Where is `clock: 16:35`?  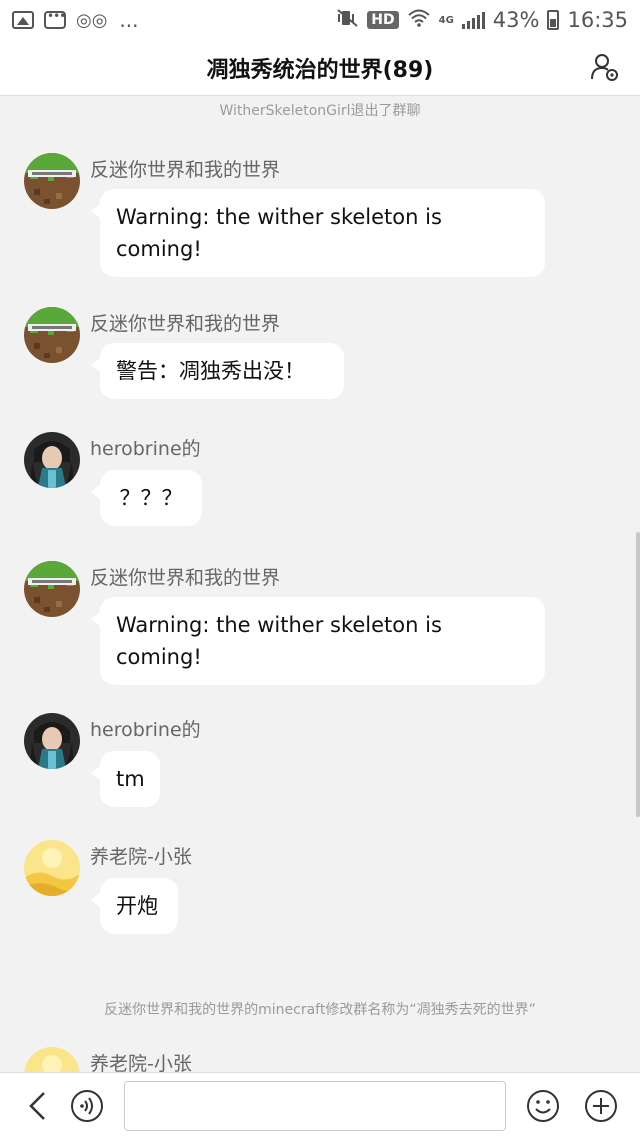
clock: 16:35 is located at coordinates (597, 20).